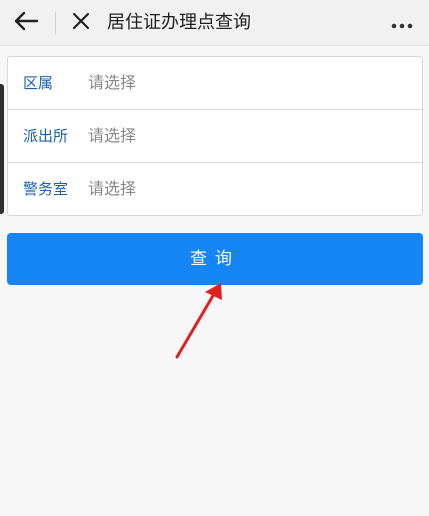  Describe the element at coordinates (55, 23) in the screenshot. I see `nav-divider` at that location.